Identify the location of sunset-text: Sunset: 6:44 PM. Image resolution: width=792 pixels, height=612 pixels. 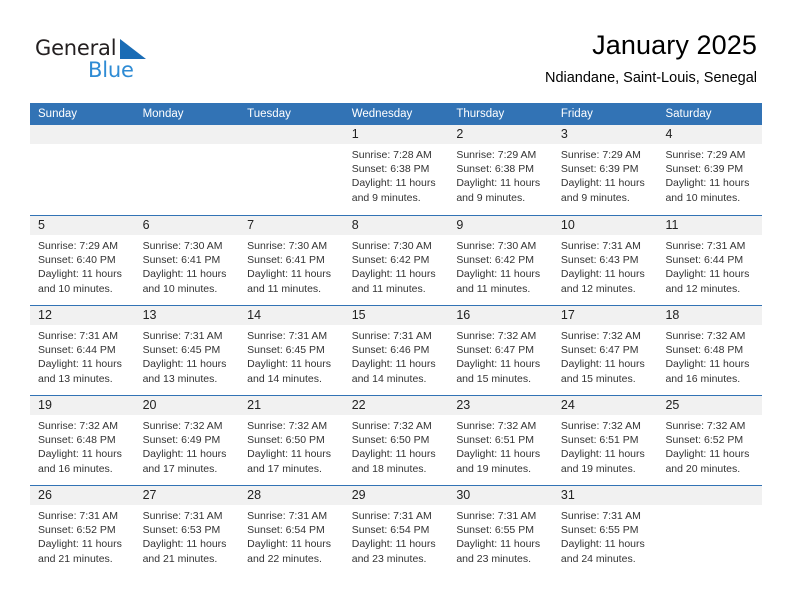
(77, 350).